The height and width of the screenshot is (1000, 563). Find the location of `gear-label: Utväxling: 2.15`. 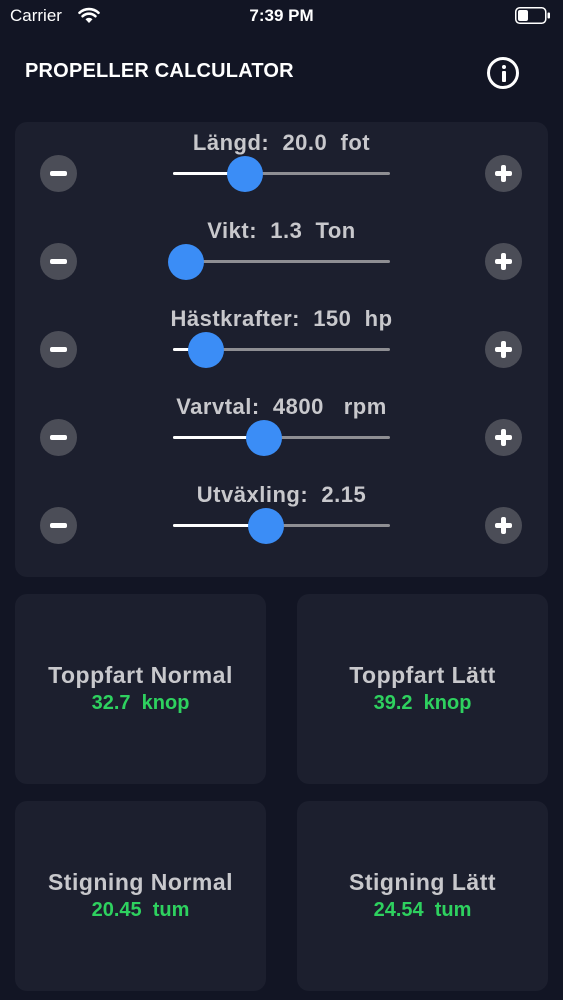

gear-label: Utväxling: 2.15 is located at coordinates (281, 494).